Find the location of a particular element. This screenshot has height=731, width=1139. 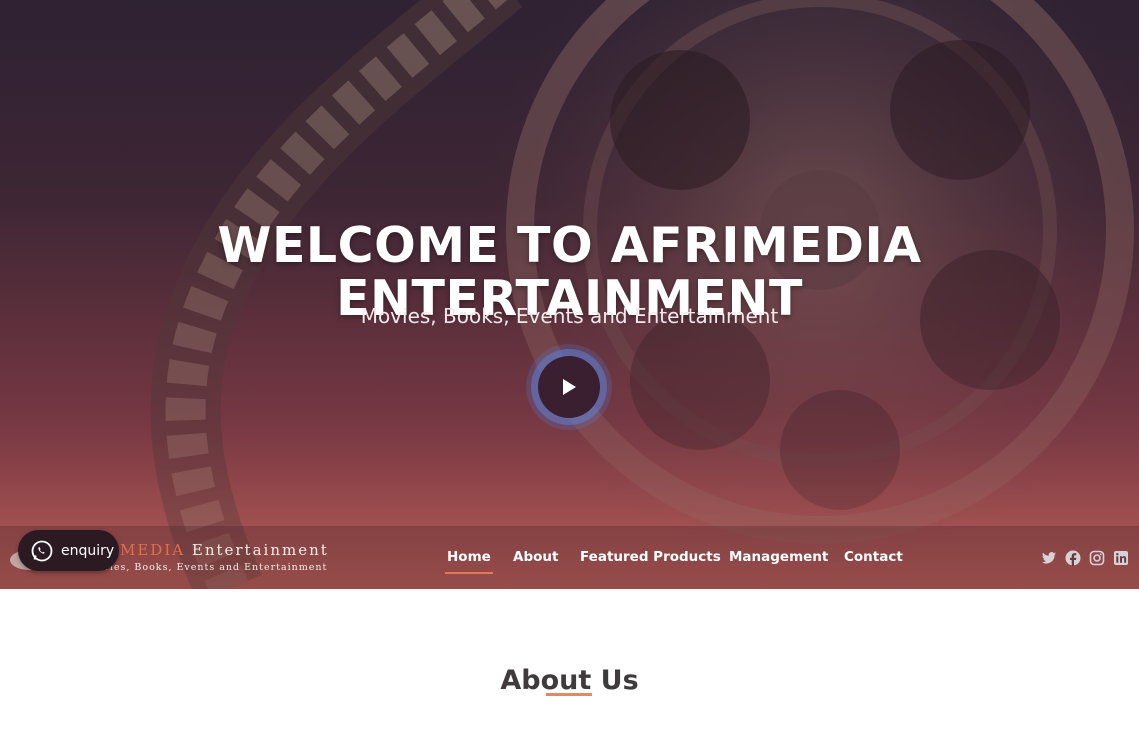

brand-name-rest: Entertainment is located at coordinates (260, 550).